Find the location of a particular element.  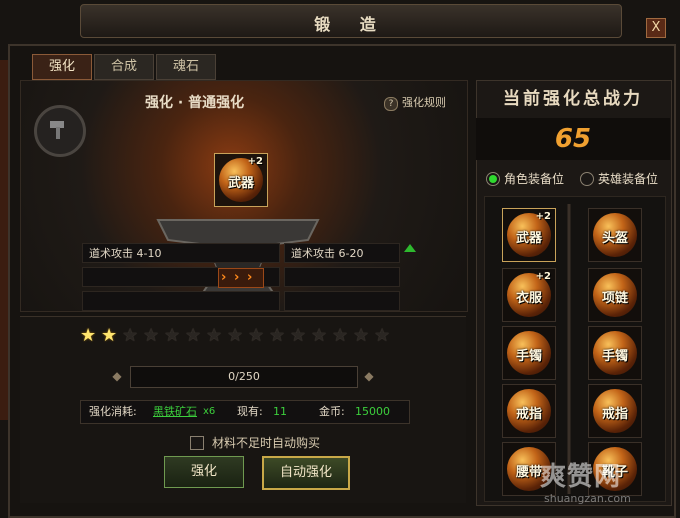

window-title: 锻 造 is located at coordinates (351, 24).